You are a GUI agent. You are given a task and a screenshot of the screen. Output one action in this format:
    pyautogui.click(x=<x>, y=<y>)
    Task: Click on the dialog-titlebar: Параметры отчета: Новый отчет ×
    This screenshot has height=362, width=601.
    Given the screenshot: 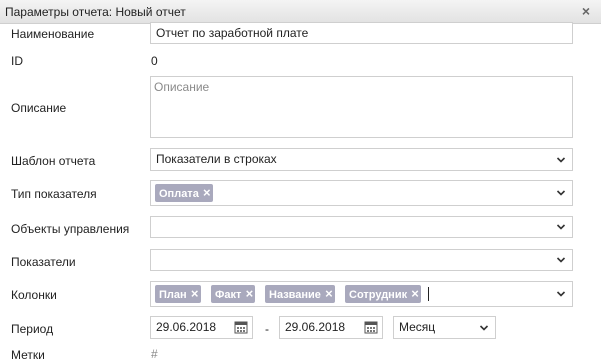 What is the action you would take?
    pyautogui.click(x=300, y=12)
    